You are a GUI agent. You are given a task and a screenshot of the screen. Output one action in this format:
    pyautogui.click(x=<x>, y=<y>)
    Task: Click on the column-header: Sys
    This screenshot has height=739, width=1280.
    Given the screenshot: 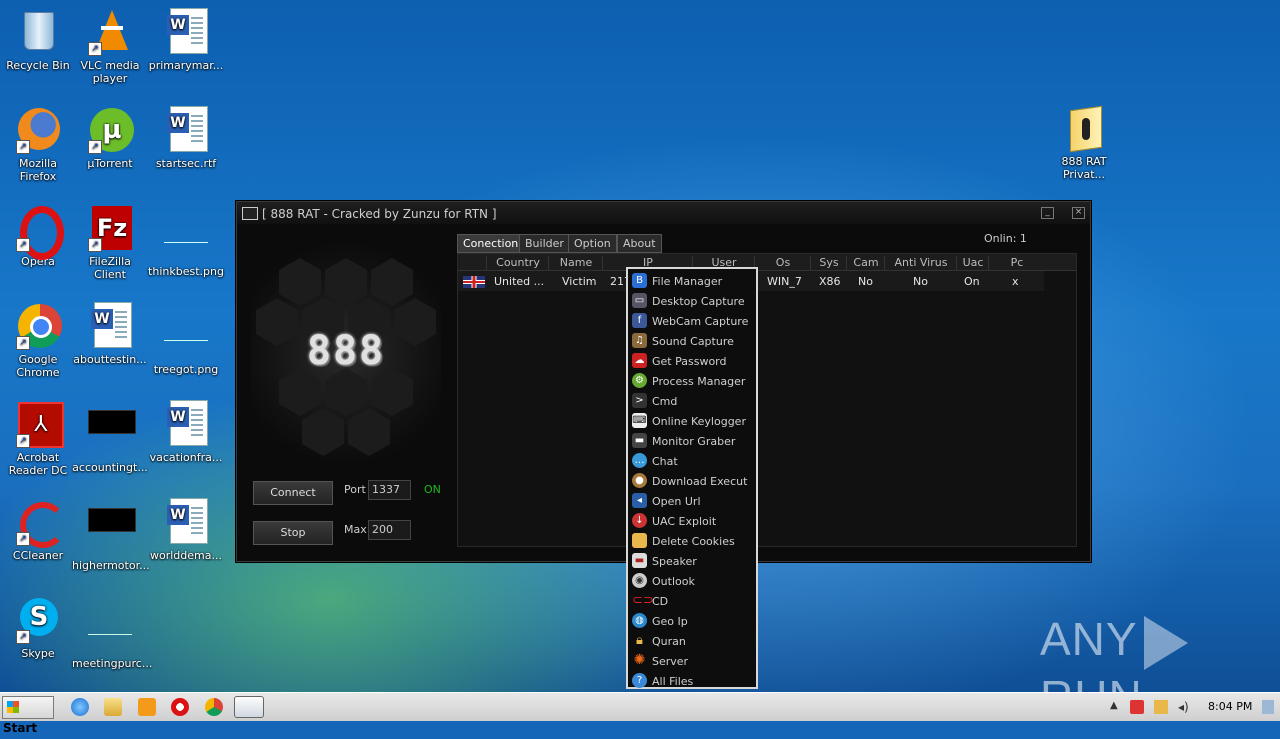 What is the action you would take?
    pyautogui.click(x=828, y=263)
    